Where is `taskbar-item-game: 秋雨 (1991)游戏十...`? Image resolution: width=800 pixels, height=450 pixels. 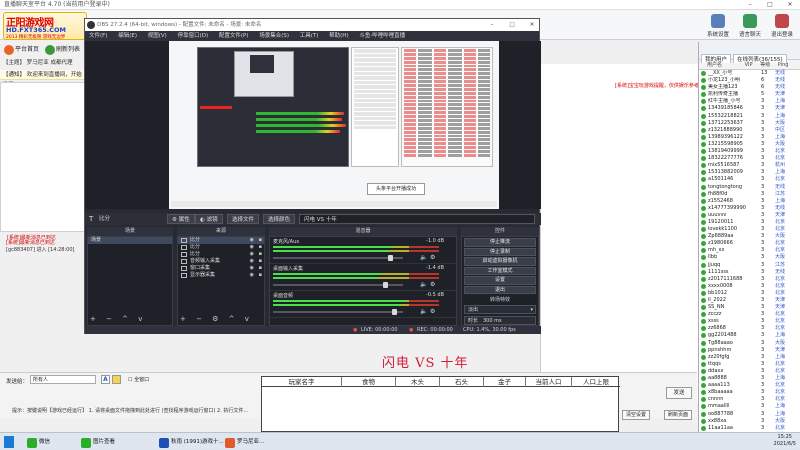
taskbar-item-game: 秋雨 (1991)游戏十... is located at coordinates (191, 442).